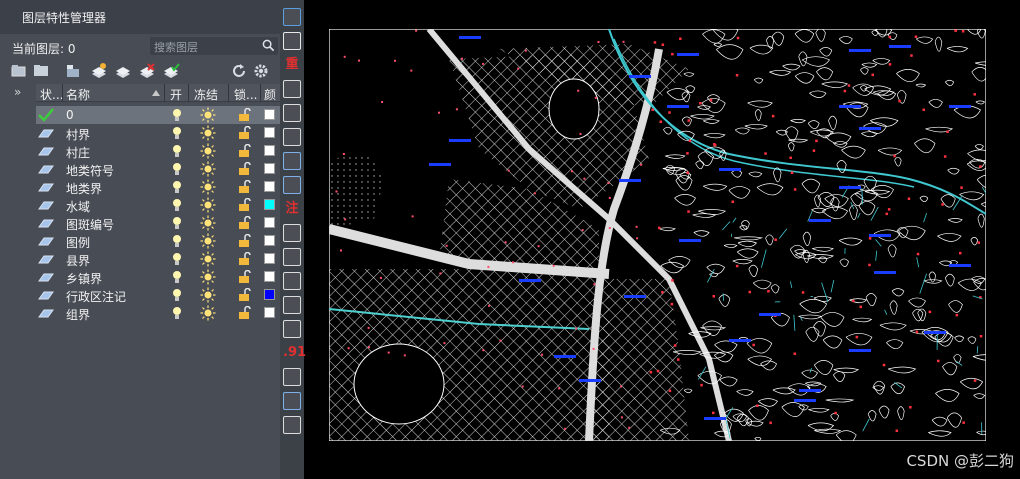 Image resolution: width=1020 pixels, height=479 pixels. What do you see at coordinates (292, 377) in the screenshot?
I see `circle-icon` at bounding box center [292, 377].